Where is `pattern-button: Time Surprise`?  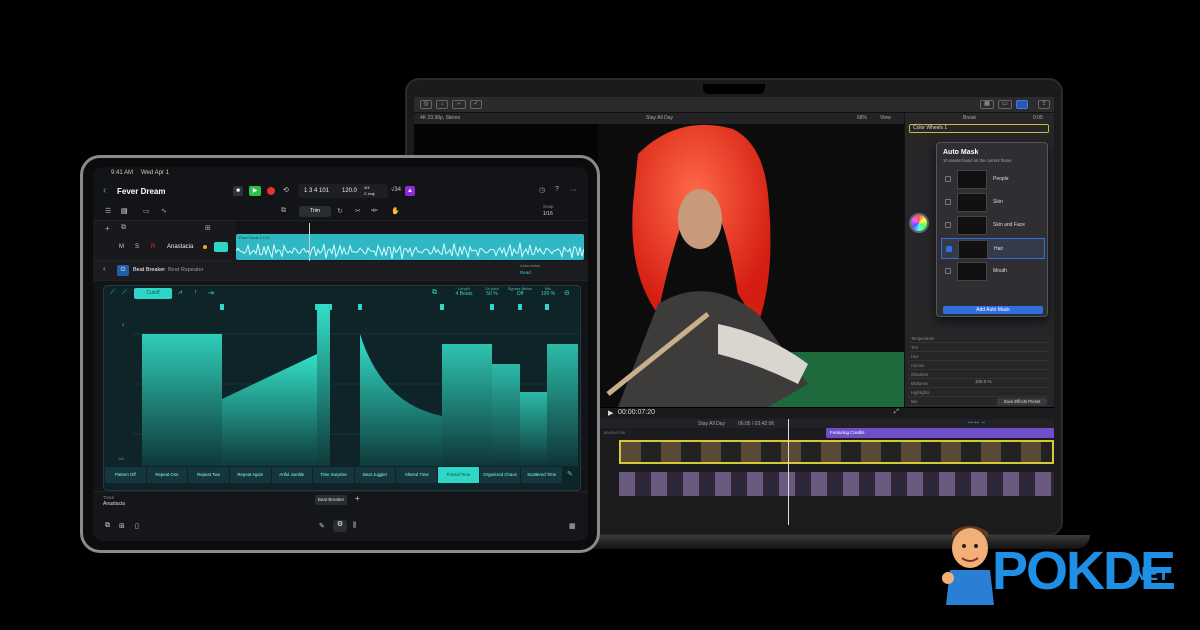
pattern-button: Time Surprise is located at coordinates (334, 475).